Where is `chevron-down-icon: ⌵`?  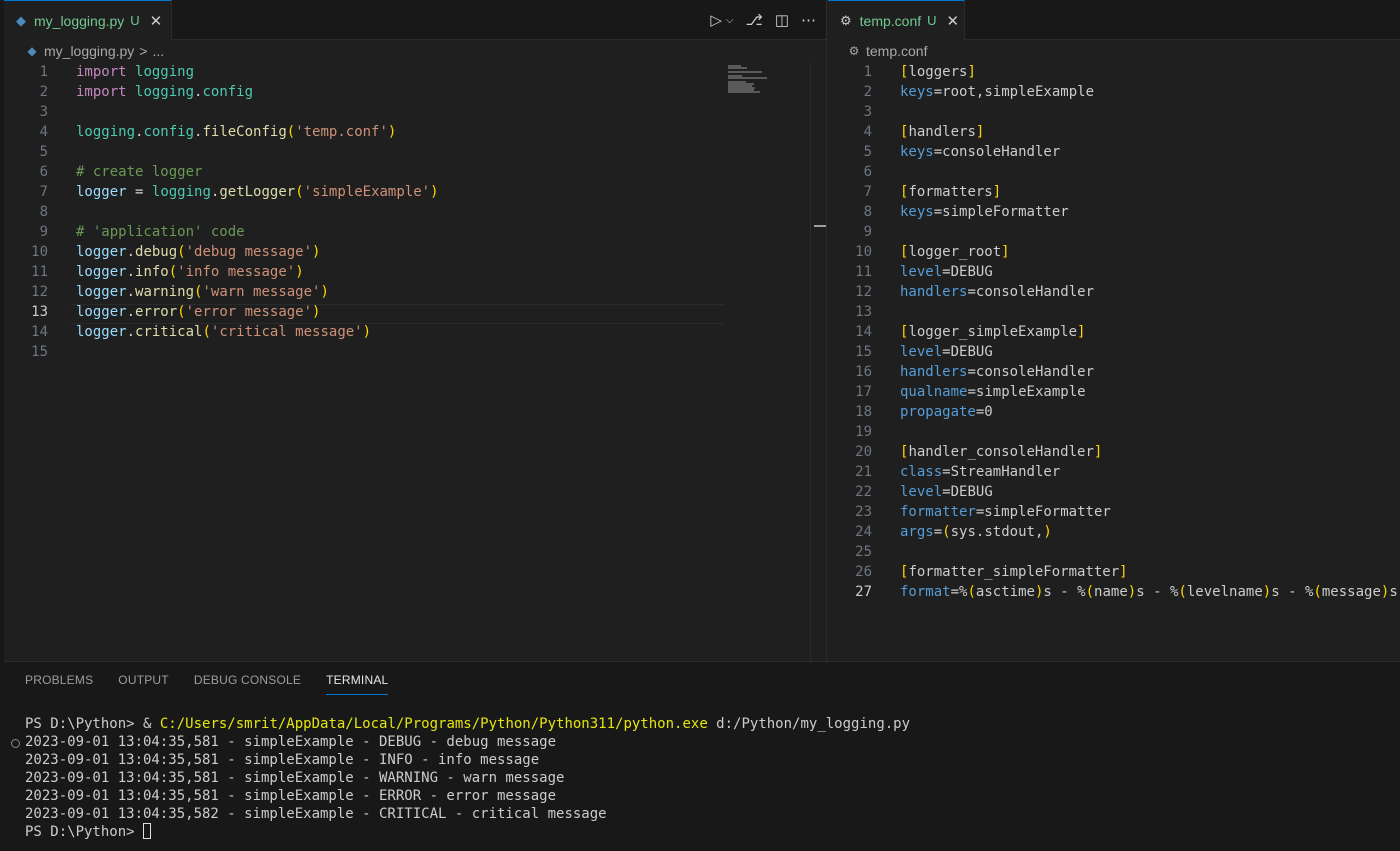
chevron-down-icon: ⌵ is located at coordinates (730, 20).